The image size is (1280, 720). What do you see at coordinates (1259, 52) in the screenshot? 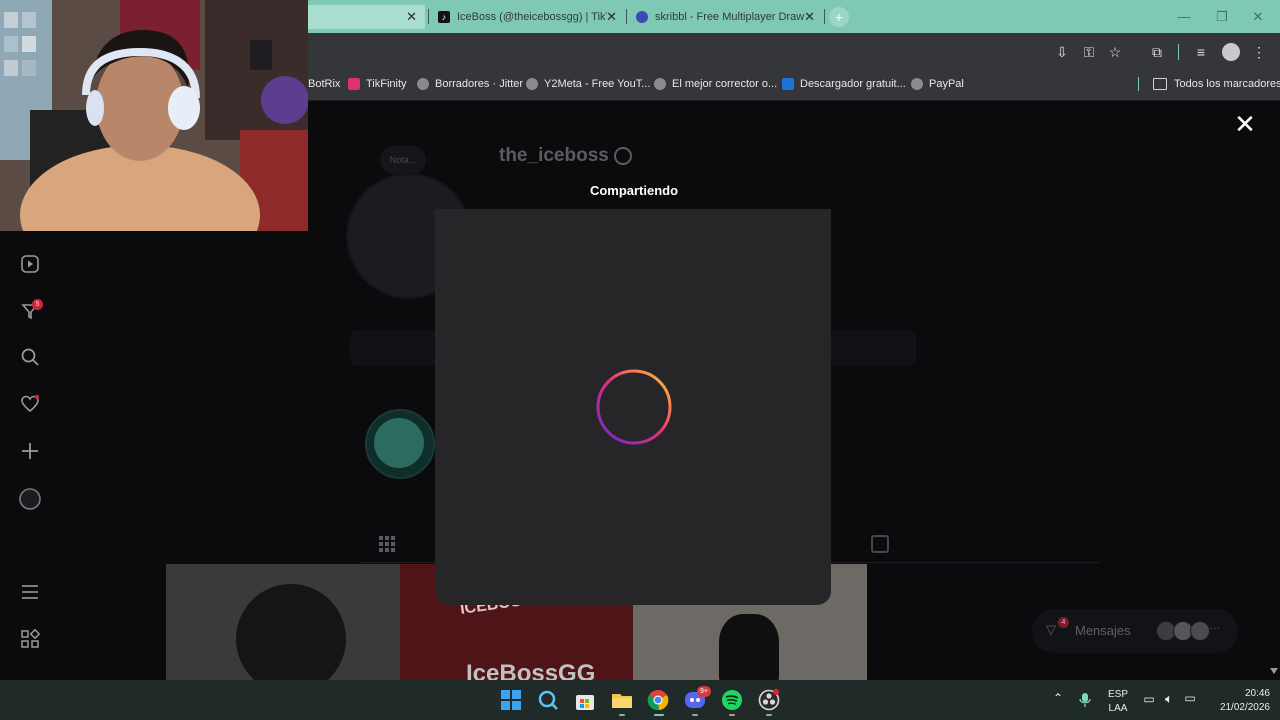
I see `more-menu-icon: ⋮` at bounding box center [1259, 52].